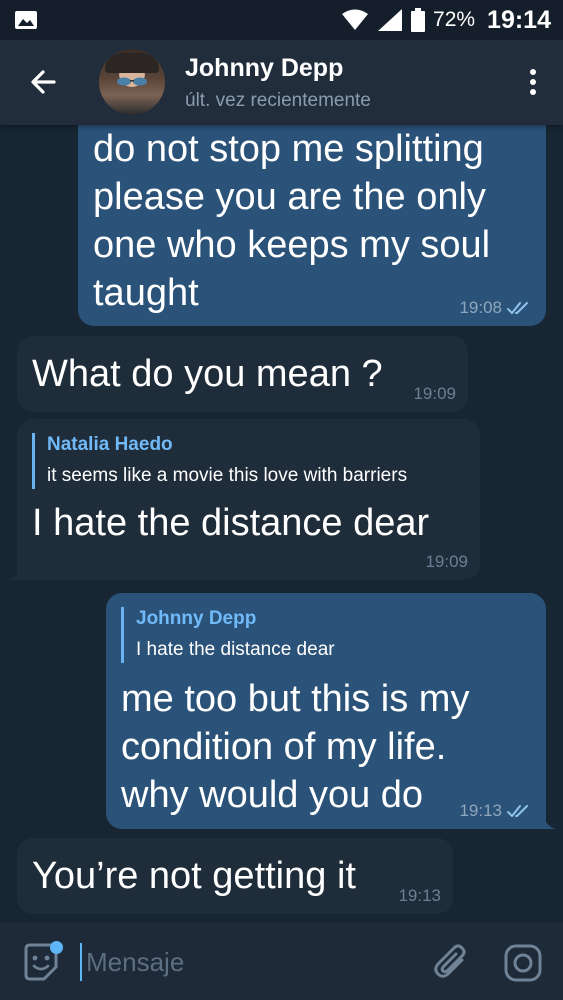 This screenshot has height=1000, width=563. Describe the element at coordinates (418, 20) in the screenshot. I see `battery-icon` at that location.